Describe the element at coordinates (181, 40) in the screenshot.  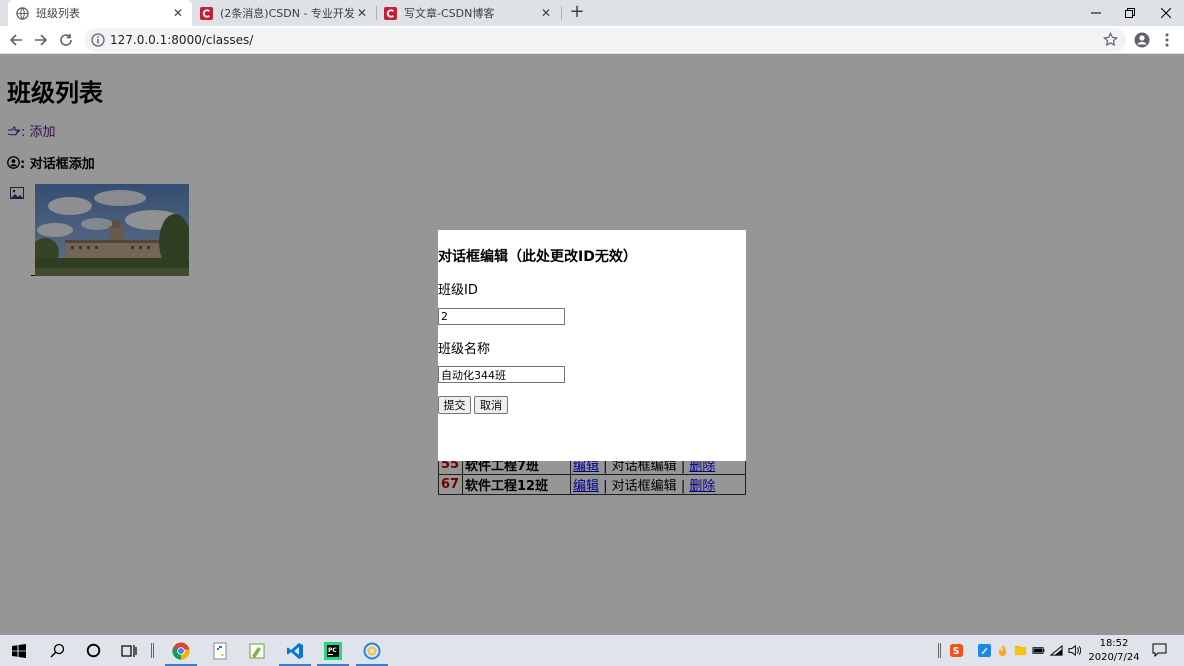
I see `url-text: 127.0.0.1:8000/classes/` at that location.